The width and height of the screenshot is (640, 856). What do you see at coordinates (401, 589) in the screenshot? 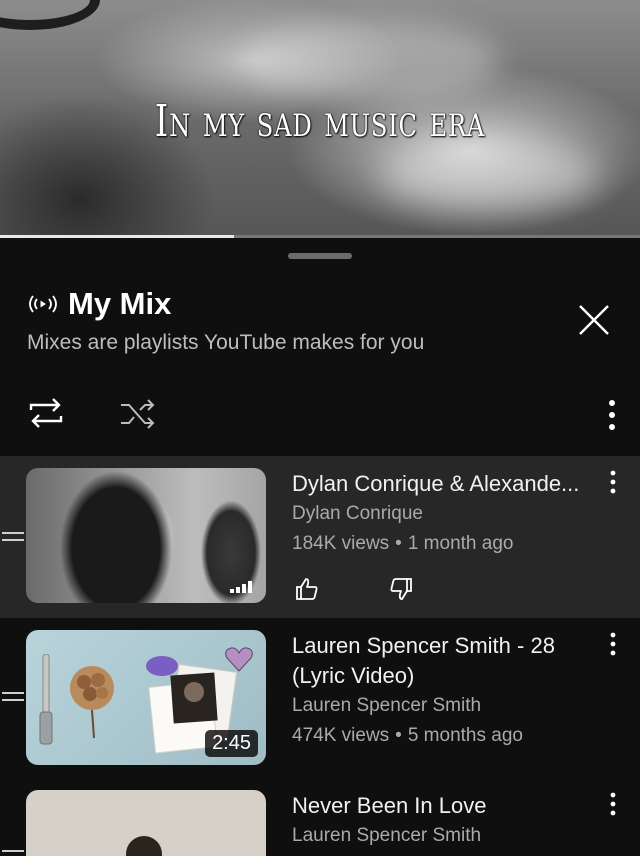
I see `thumbs-down-icon` at bounding box center [401, 589].